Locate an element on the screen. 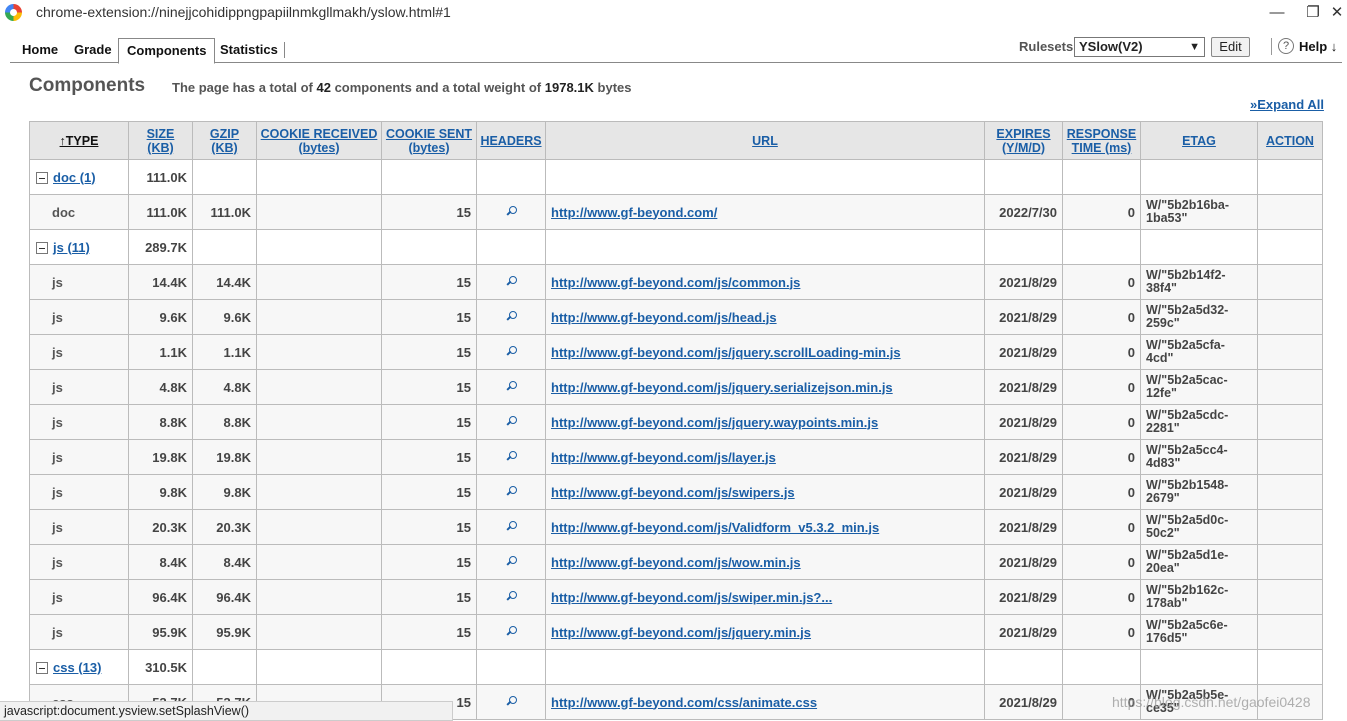  url-link: http://www.gf-beyond.com/js/swipers.js is located at coordinates (673, 492).